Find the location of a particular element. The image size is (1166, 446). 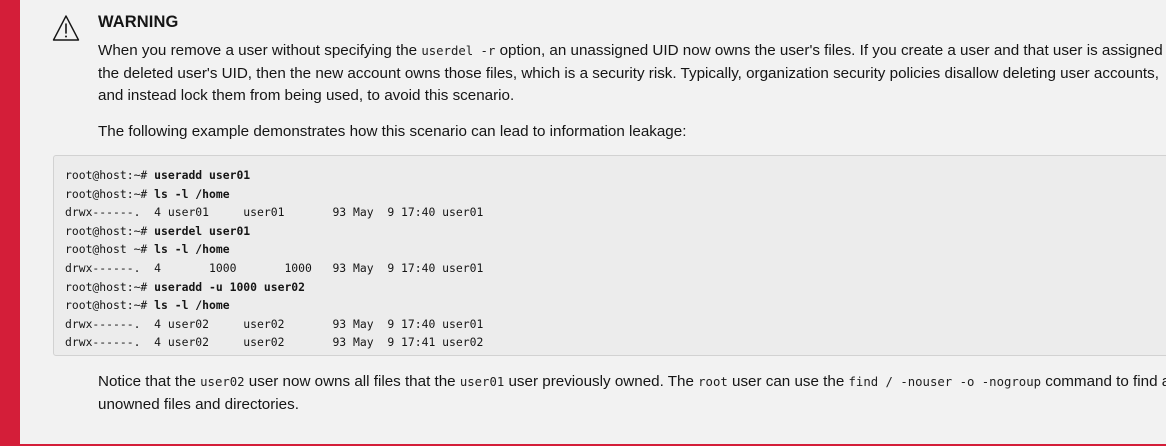

text: Notice that the is located at coordinates (149, 381).